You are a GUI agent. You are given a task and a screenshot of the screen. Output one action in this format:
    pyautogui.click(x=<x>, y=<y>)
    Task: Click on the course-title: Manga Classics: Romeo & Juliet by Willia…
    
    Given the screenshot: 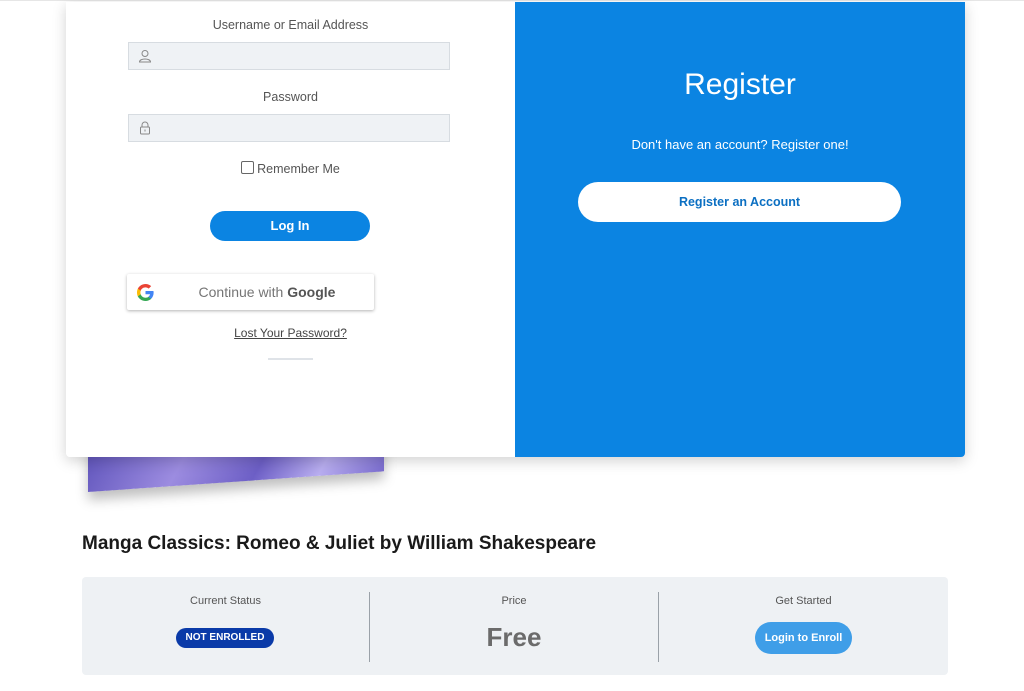 What is the action you would take?
    pyautogui.click(x=339, y=543)
    